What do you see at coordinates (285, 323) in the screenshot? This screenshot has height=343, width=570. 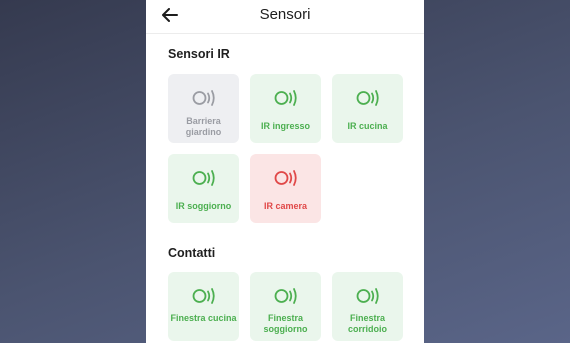 I see `contact-tile-label: Finestra soggiorno` at bounding box center [285, 323].